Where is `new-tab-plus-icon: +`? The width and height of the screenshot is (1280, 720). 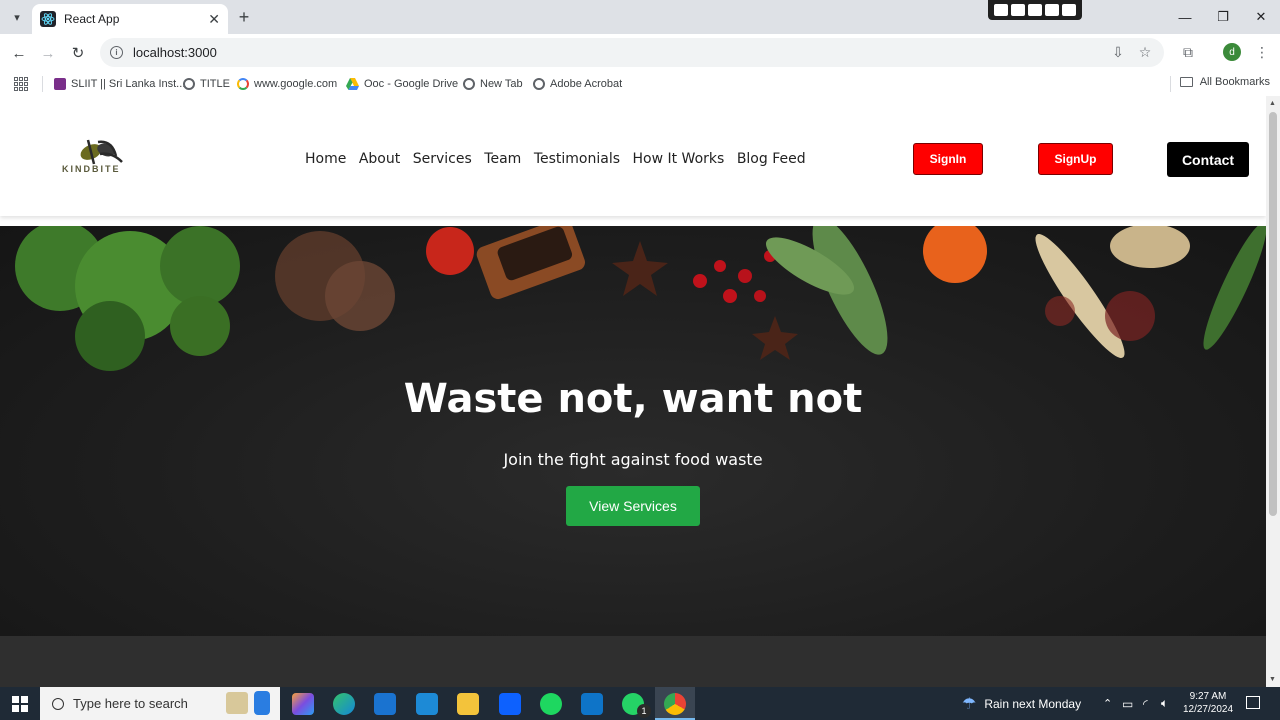
new-tab-plus-icon: + is located at coordinates (244, 17).